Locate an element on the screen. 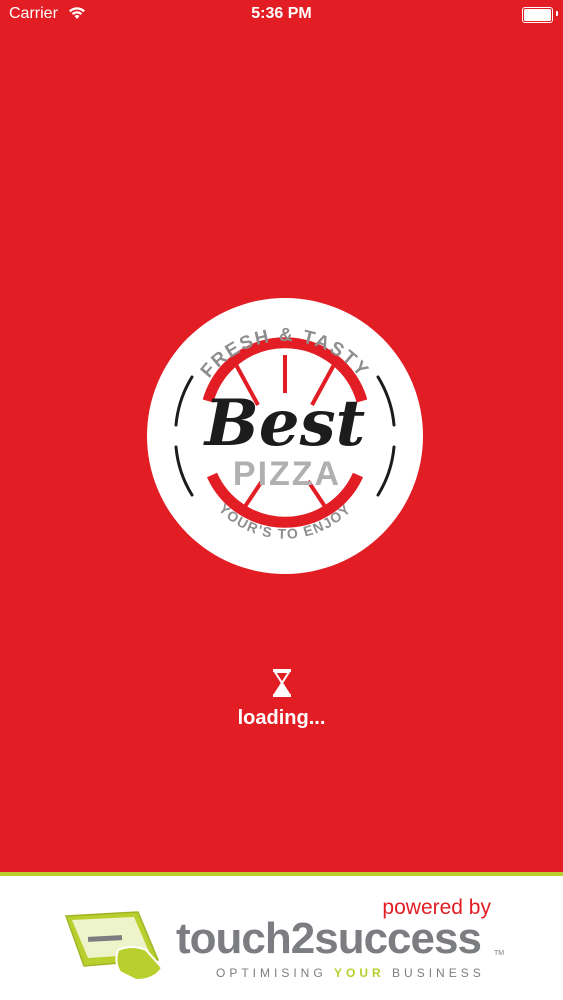 This screenshot has height=1000, width=563. tagline-highlight: YOUR is located at coordinates (359, 973).